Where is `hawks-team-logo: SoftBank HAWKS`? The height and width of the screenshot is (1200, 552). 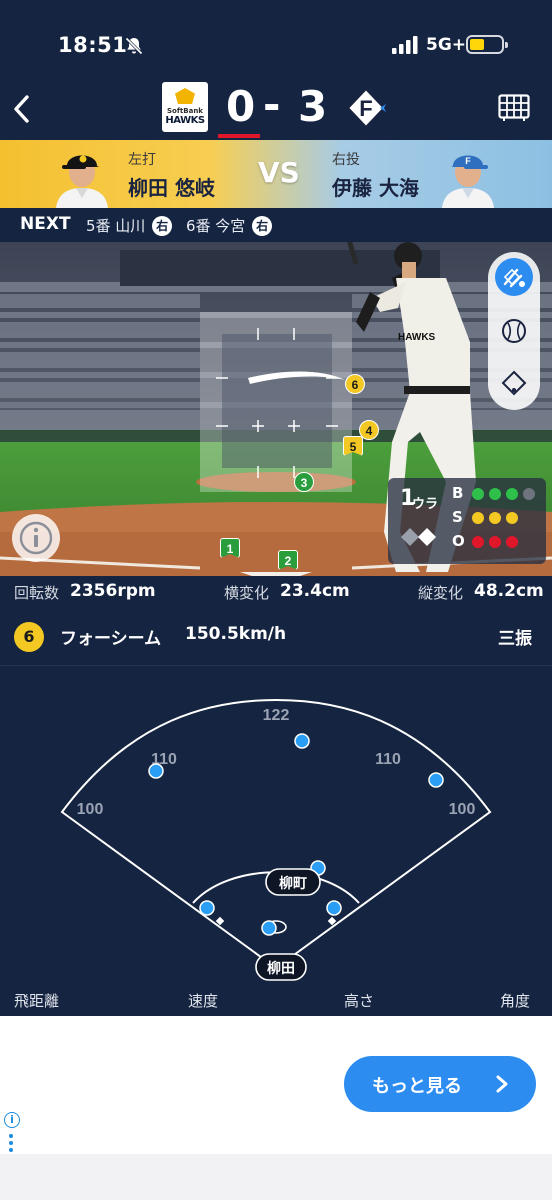 hawks-team-logo: SoftBank HAWKS is located at coordinates (185, 107).